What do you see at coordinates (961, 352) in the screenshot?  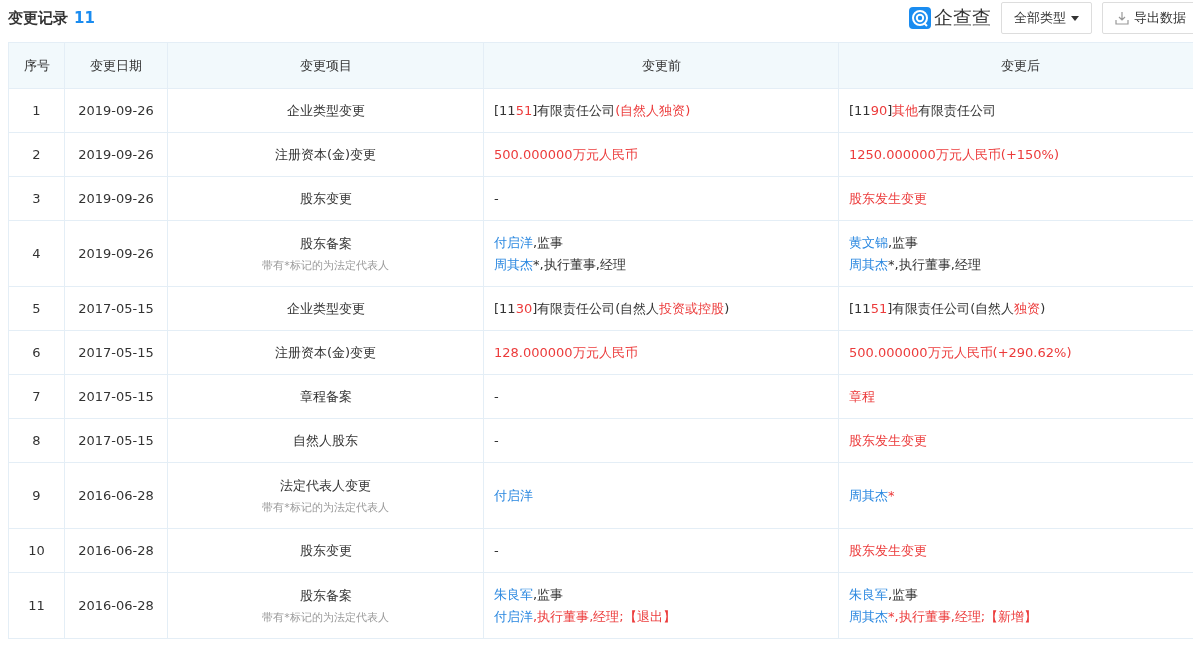 I see `after-value-text: 500.000000万元人民币(+290.62%)` at bounding box center [961, 352].